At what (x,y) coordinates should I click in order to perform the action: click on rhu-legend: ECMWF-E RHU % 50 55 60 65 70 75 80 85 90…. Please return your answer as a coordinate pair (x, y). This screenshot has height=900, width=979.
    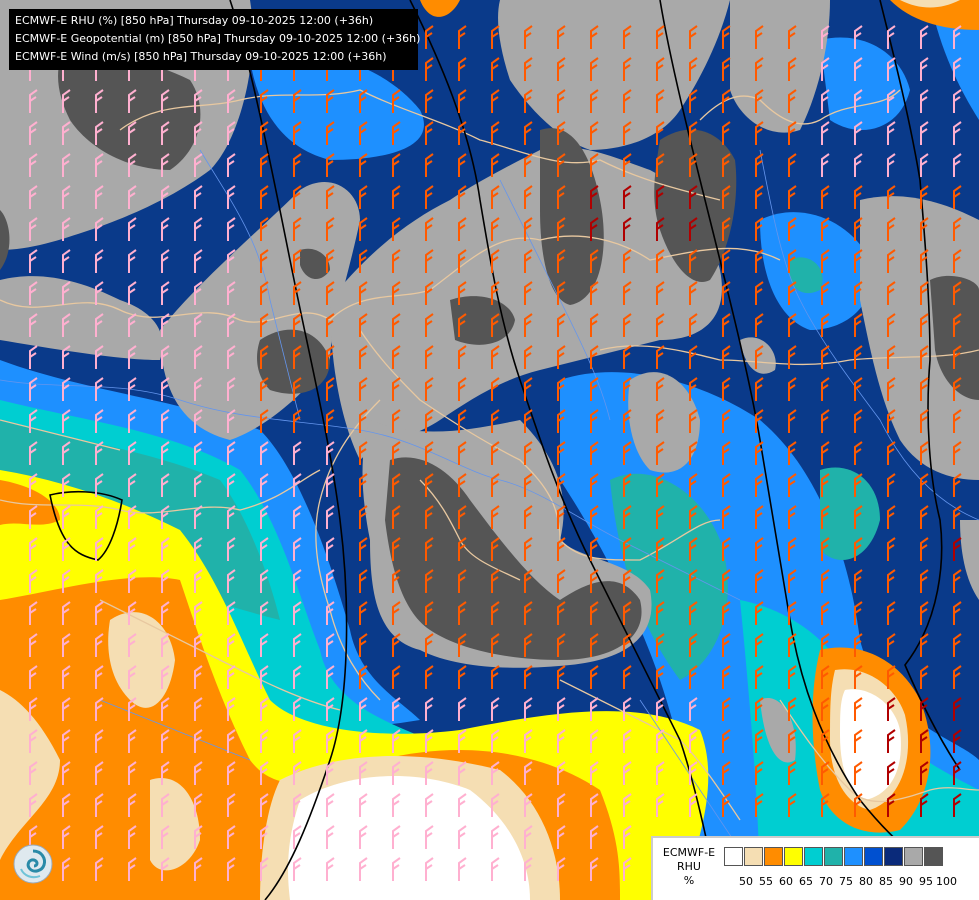
    Looking at the image, I should click on (815, 868).